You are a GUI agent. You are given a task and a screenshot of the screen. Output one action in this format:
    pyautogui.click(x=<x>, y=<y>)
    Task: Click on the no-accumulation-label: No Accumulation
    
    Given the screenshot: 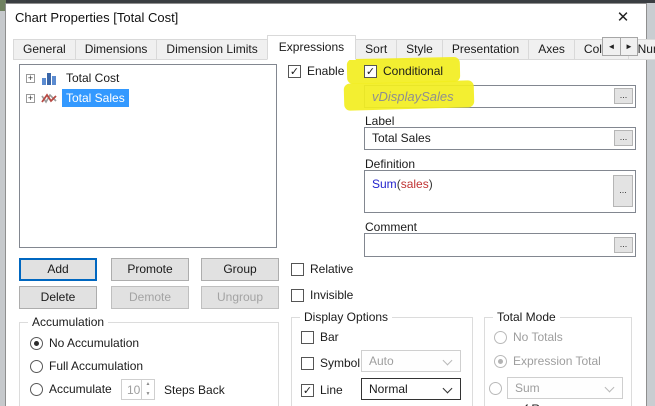 What is the action you would take?
    pyautogui.click(x=94, y=343)
    